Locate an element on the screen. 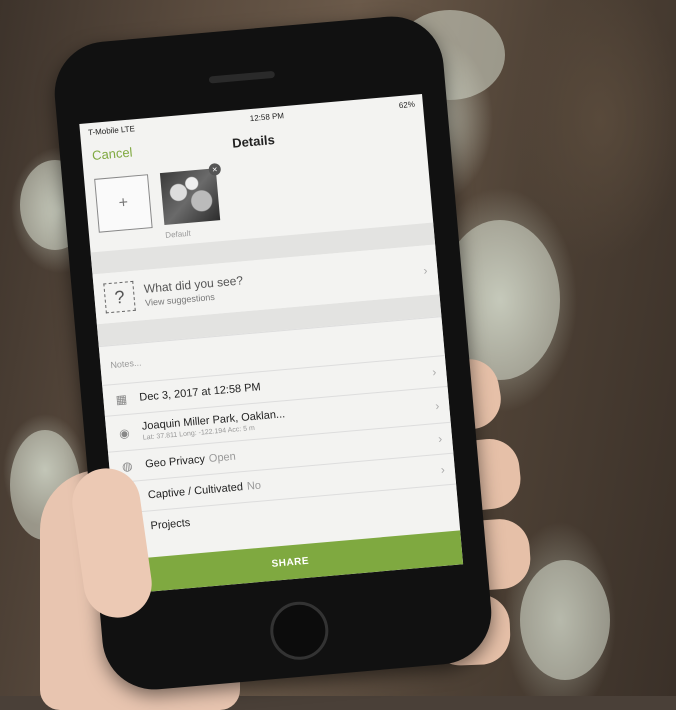 The height and width of the screenshot is (710, 676). phone-speaker is located at coordinates (242, 77).